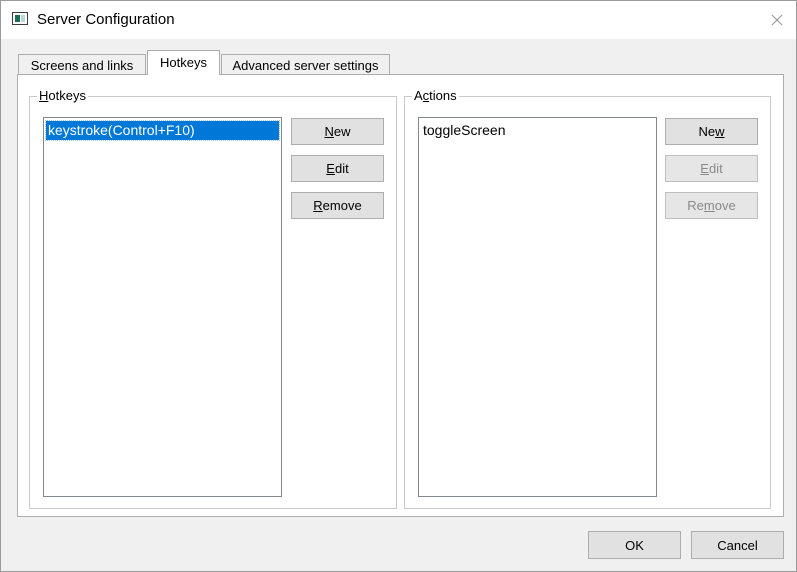  I want to click on action-new-button: Ne w, so click(711, 131).